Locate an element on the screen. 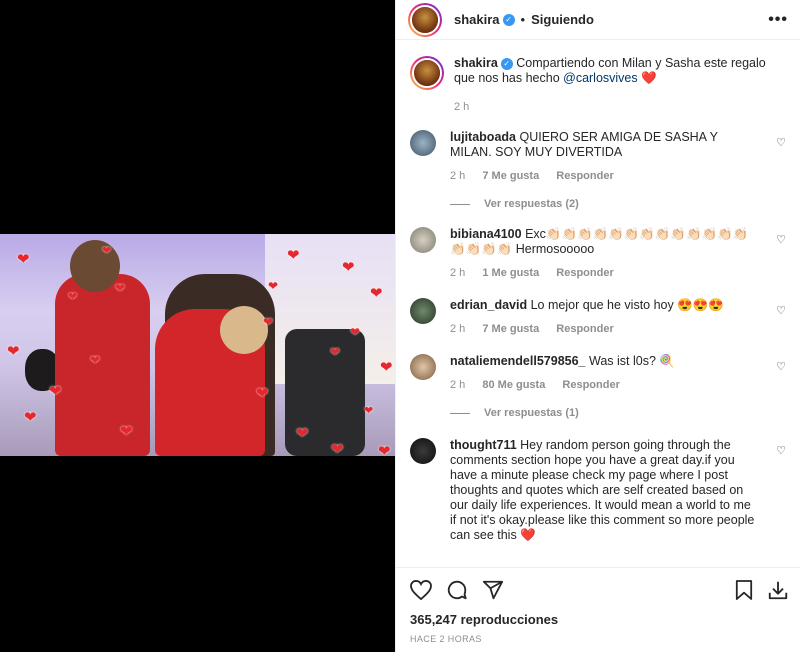  author-avatar is located at coordinates (425, 19).